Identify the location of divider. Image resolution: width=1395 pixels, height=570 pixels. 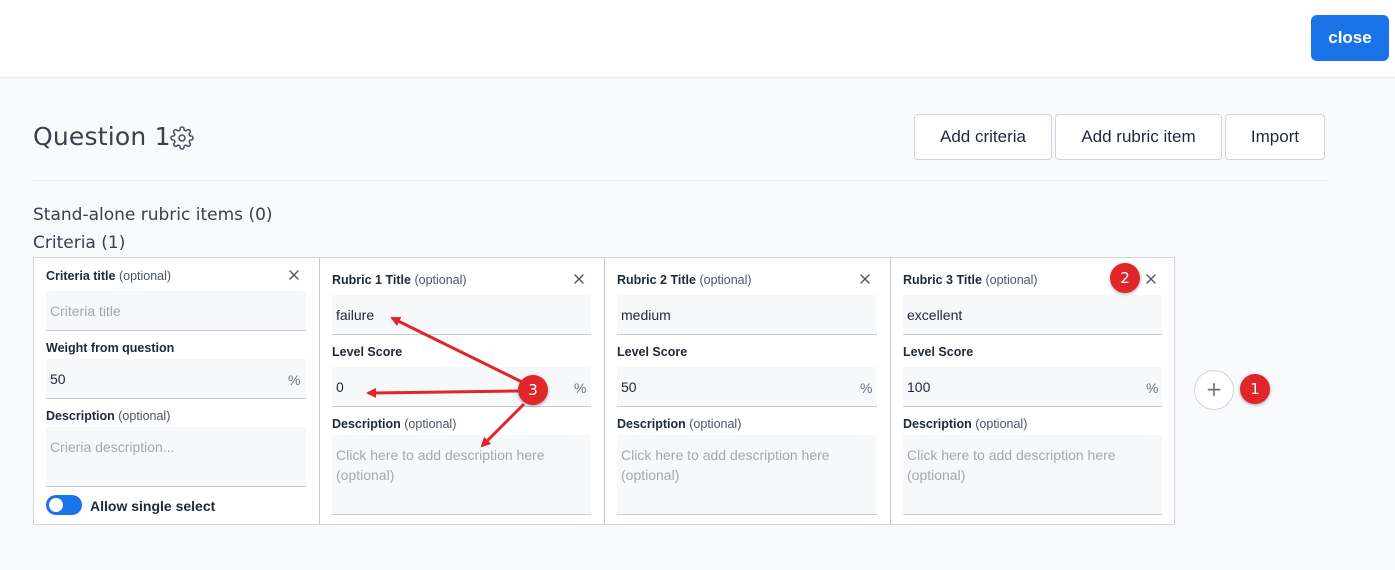
(681, 180).